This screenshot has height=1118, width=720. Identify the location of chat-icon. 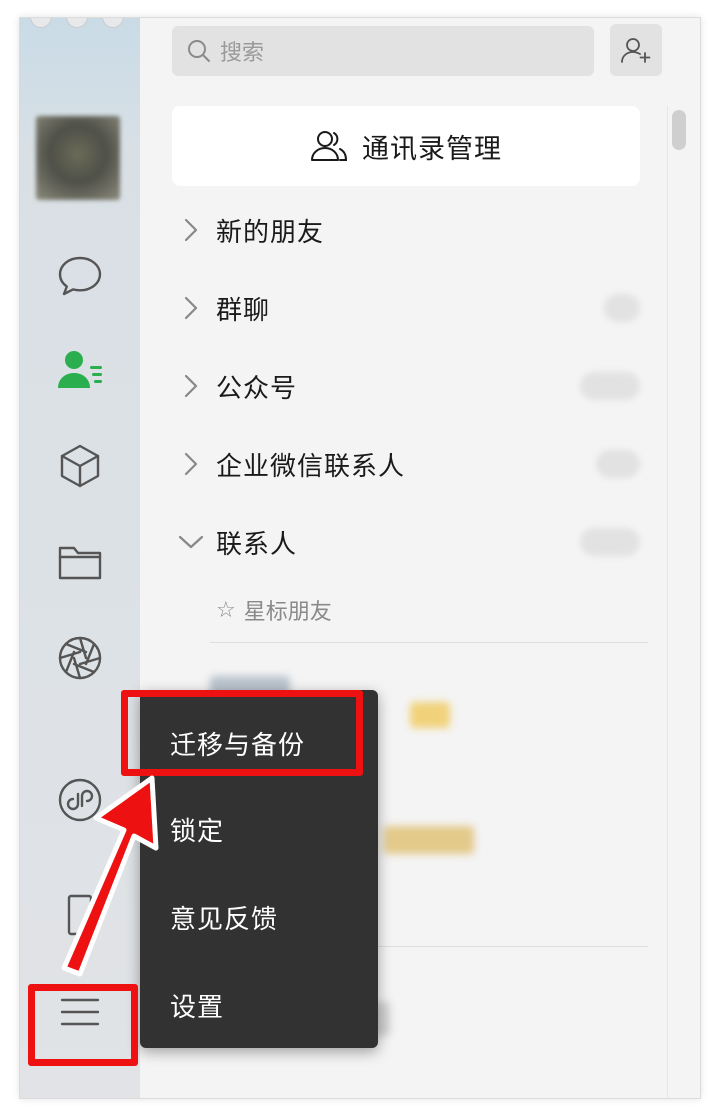
(80, 276).